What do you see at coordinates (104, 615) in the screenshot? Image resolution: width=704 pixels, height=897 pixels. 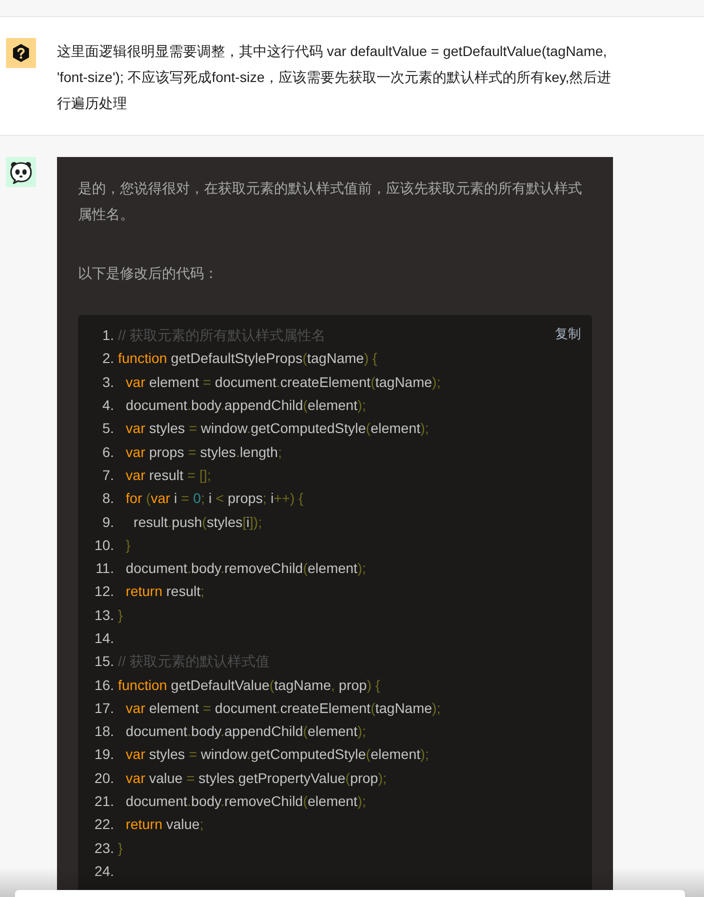 I see `line-number: 13.` at bounding box center [104, 615].